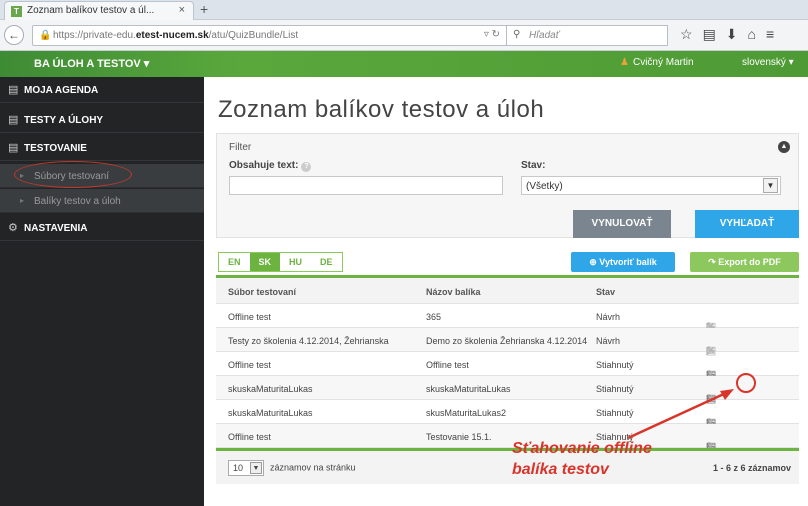 This screenshot has height=506, width=808. What do you see at coordinates (560, 469) in the screenshot?
I see `annotation-line: balíka testov` at bounding box center [560, 469].